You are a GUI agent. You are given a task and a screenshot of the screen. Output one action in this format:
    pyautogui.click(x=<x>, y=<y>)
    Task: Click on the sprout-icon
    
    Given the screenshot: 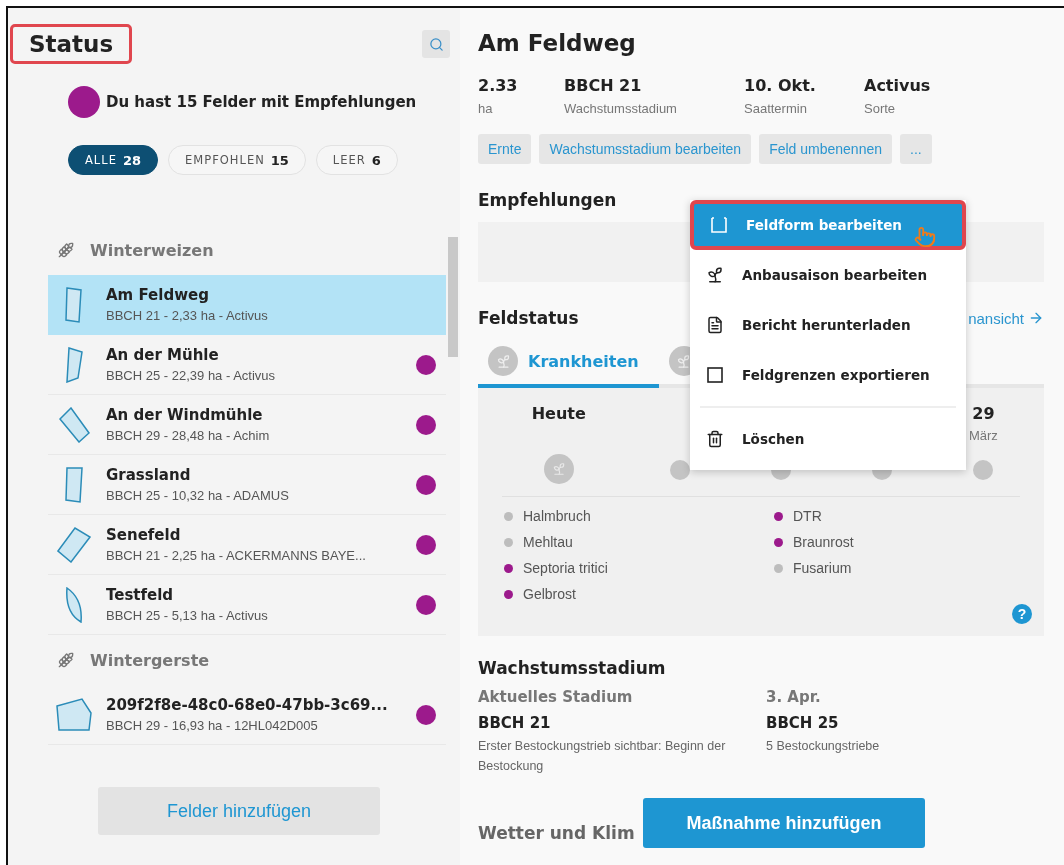 What is the action you would take?
    pyautogui.click(x=715, y=275)
    